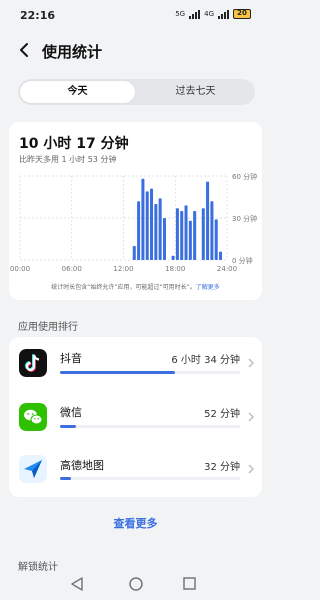 The height and width of the screenshot is (600, 320). What do you see at coordinates (72, 269) in the screenshot?
I see `x-tick-label: 06:00` at bounding box center [72, 269].